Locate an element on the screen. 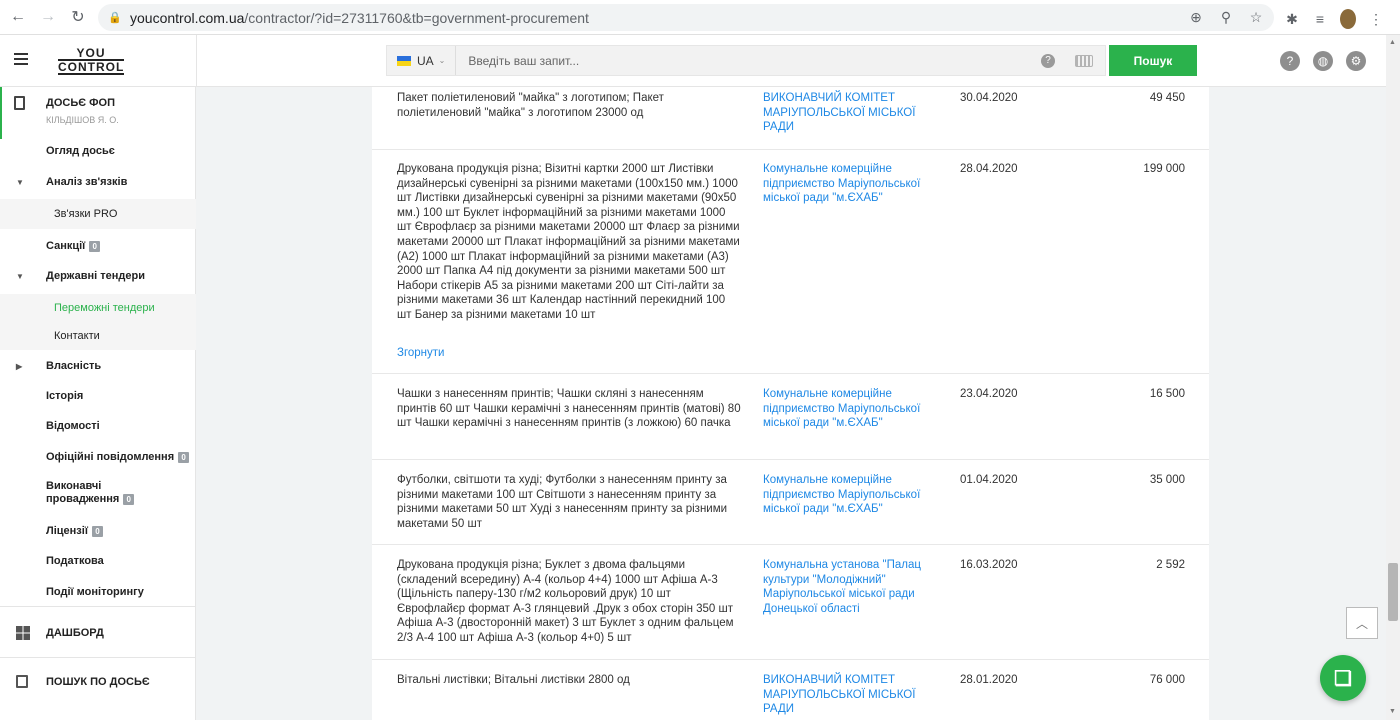 The image size is (1400, 720). reload-icon: ↻ is located at coordinates (78, 17).